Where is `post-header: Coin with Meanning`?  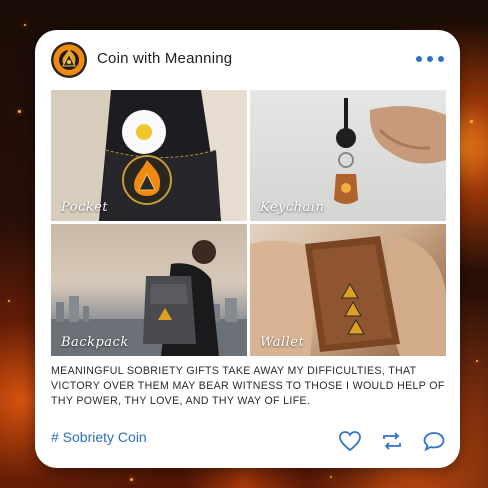 post-header: Coin with Meanning is located at coordinates (247, 61).